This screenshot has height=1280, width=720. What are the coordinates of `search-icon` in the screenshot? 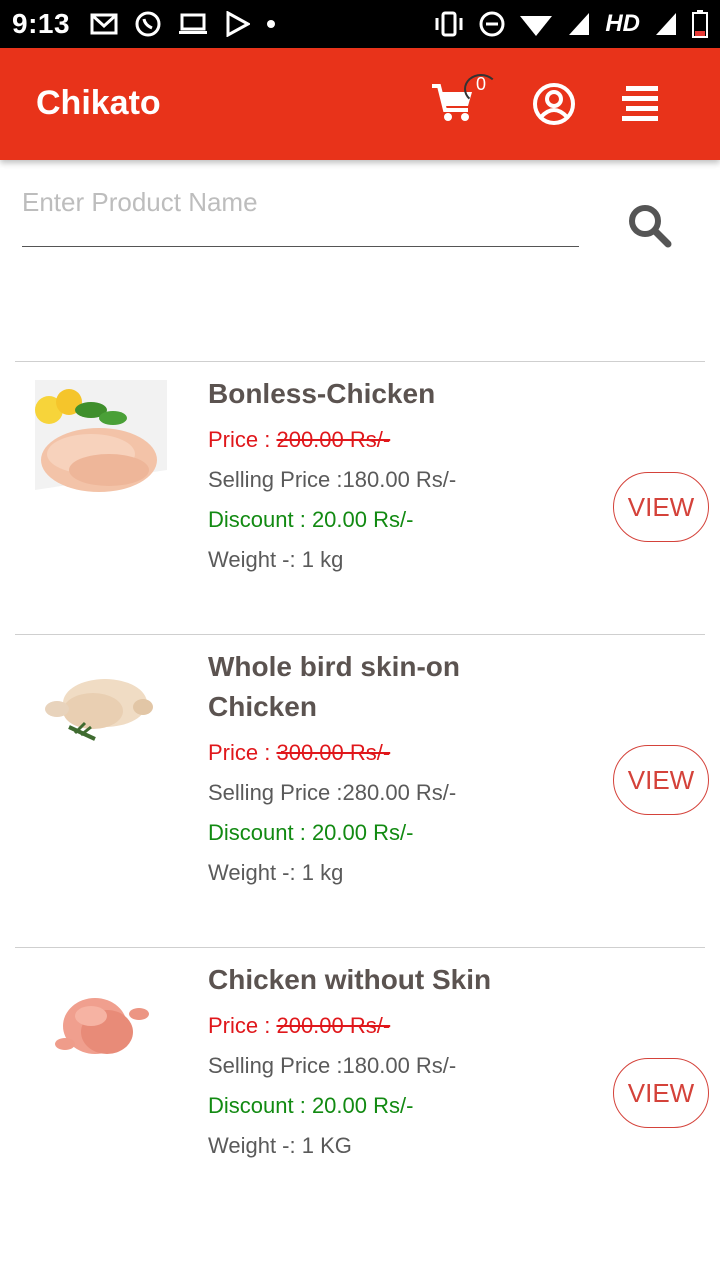 It's located at (650, 226).